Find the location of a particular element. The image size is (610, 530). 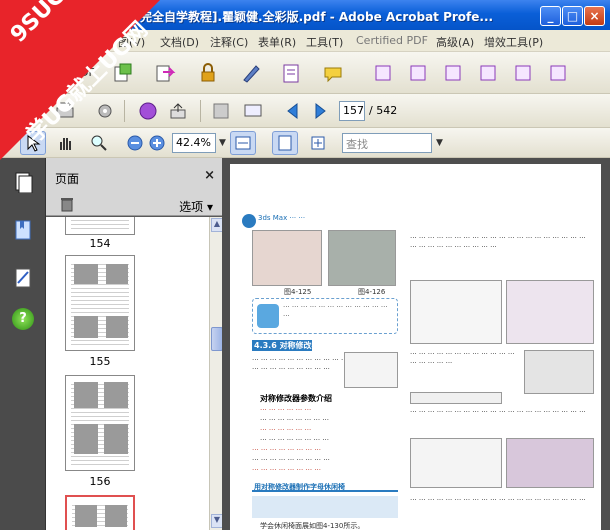

signatures-panel-button is located at coordinates (23, 278).